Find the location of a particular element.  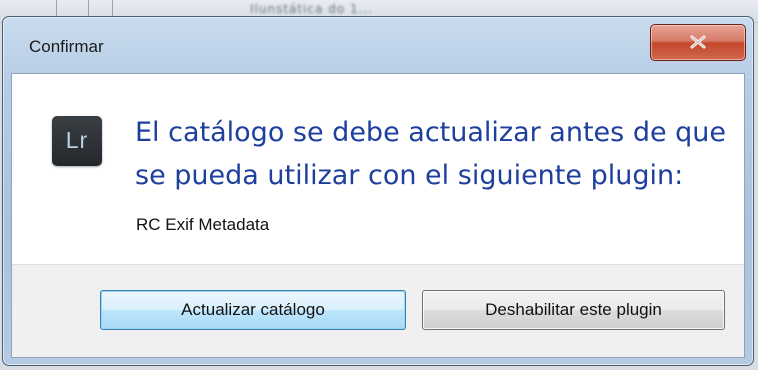

disable-plugin-button: Deshabilitar este plugin is located at coordinates (573, 310).